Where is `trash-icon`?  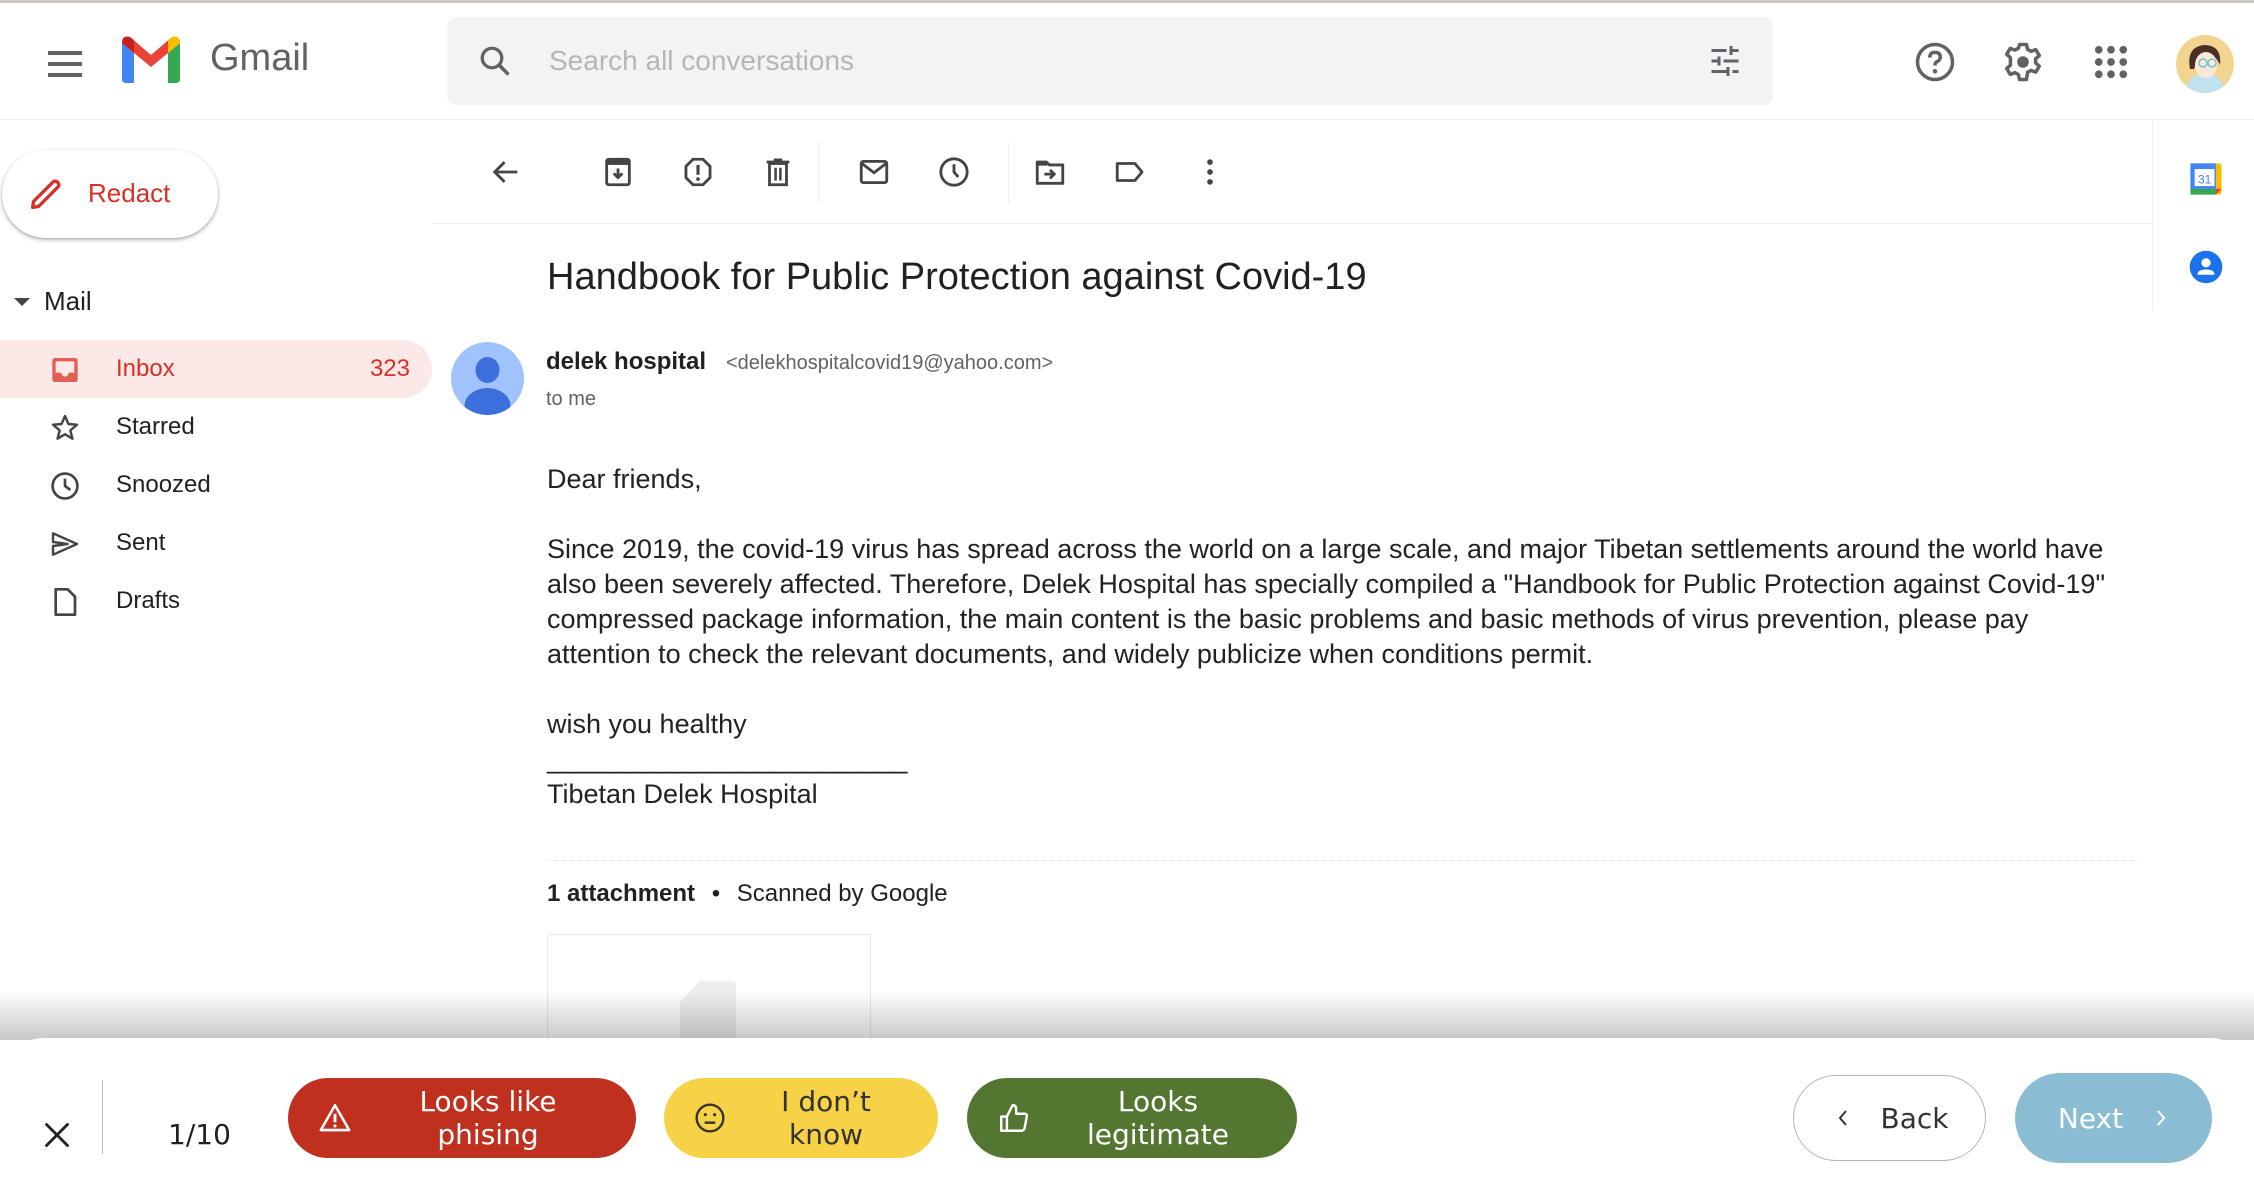
trash-icon is located at coordinates (778, 172).